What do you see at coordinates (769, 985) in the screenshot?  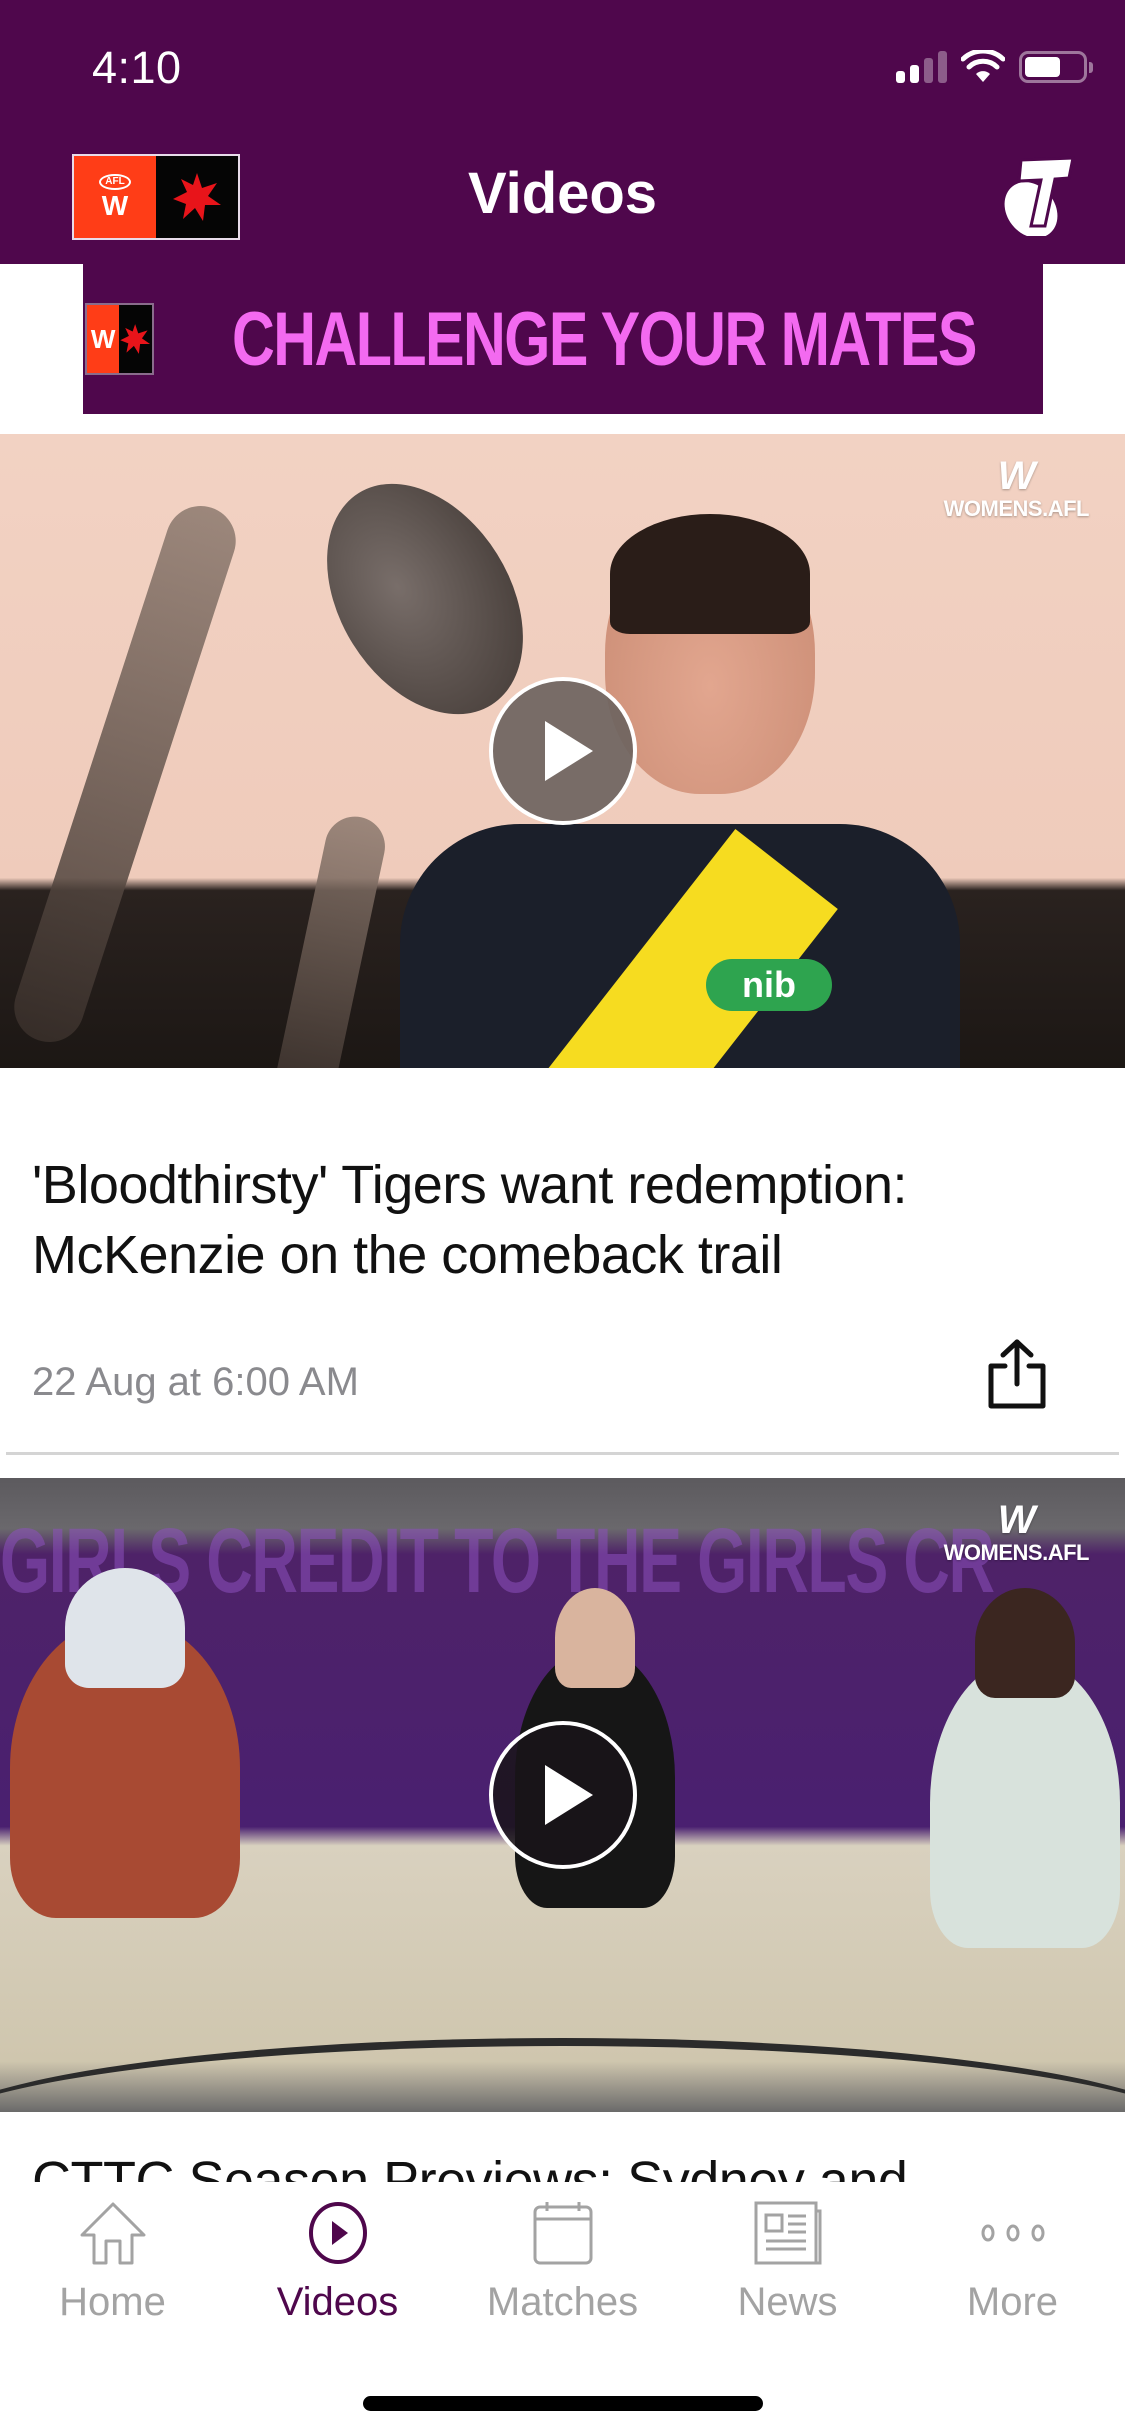 I see `sponsor-badge: nib` at bounding box center [769, 985].